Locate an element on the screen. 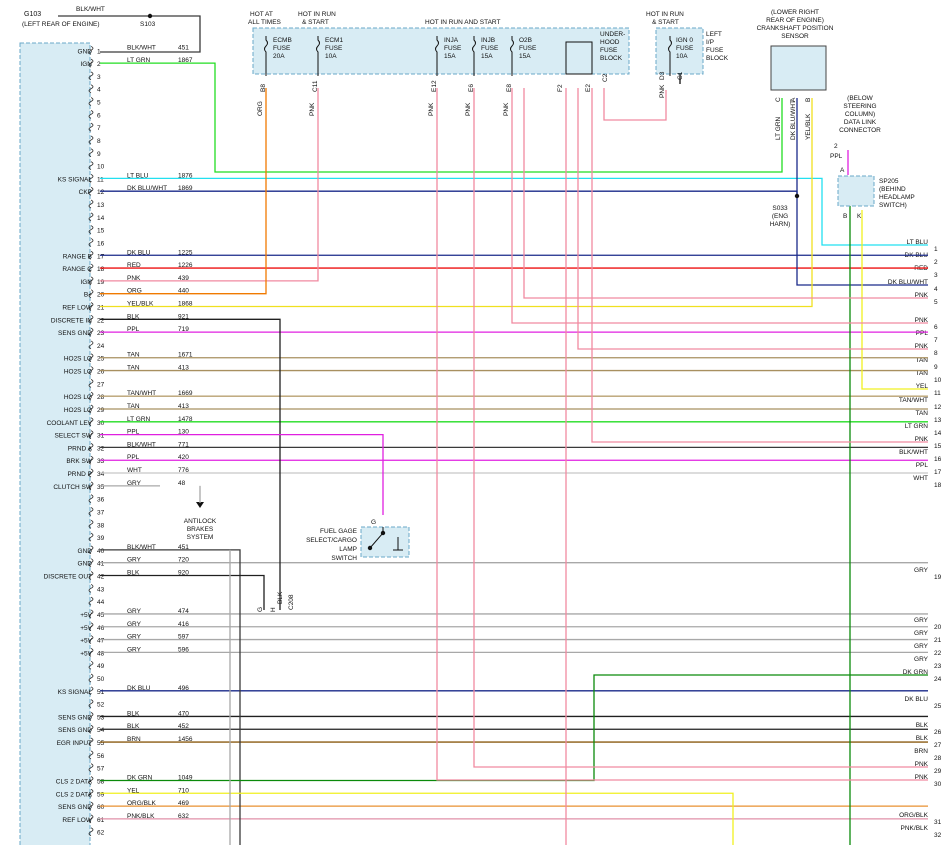 This screenshot has height=845, width=952. pin-number-48: 48 is located at coordinates (101, 653).